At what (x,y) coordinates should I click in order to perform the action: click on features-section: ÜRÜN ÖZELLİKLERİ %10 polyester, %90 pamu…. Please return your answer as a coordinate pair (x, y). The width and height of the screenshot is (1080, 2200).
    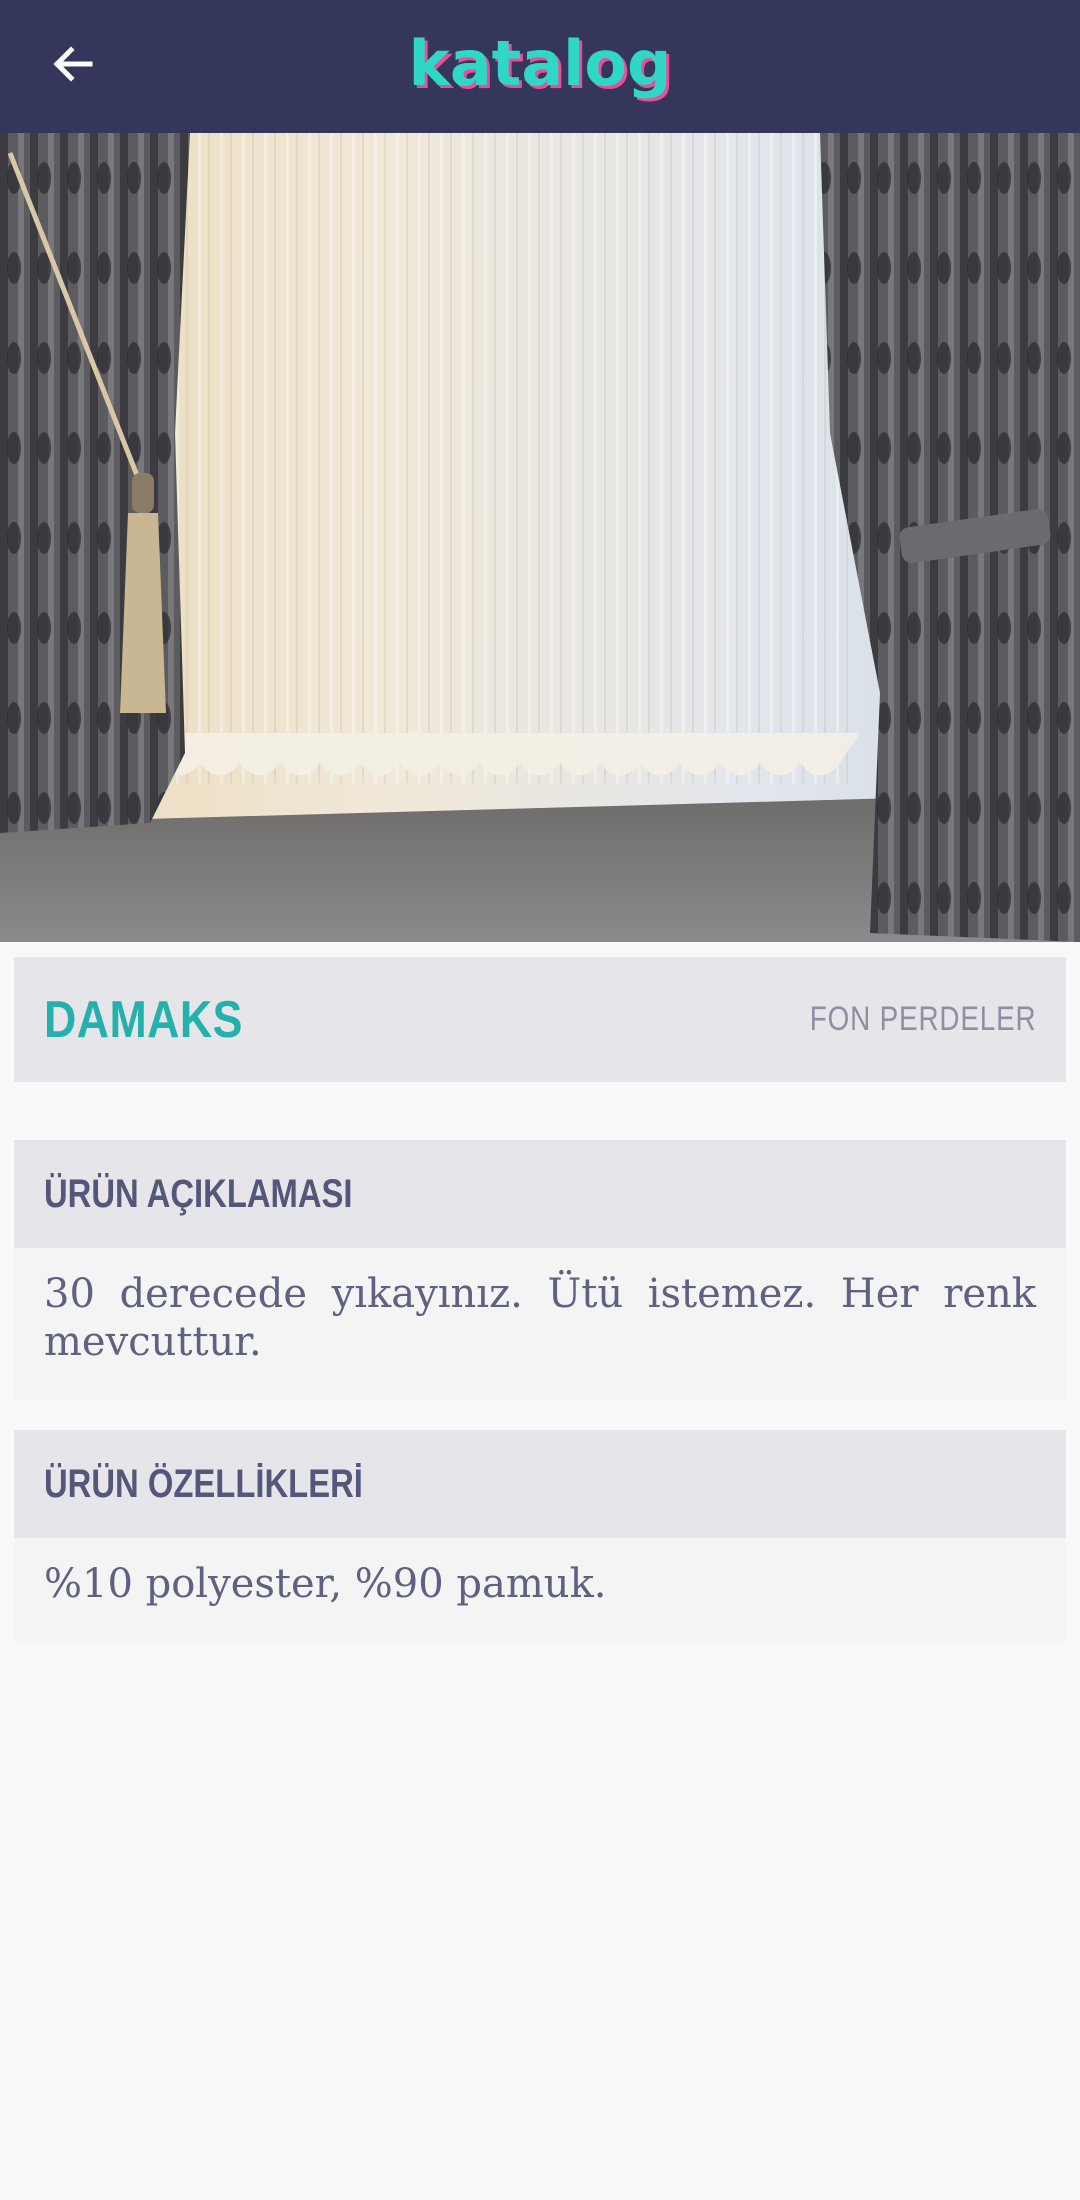
    Looking at the image, I should click on (540, 1536).